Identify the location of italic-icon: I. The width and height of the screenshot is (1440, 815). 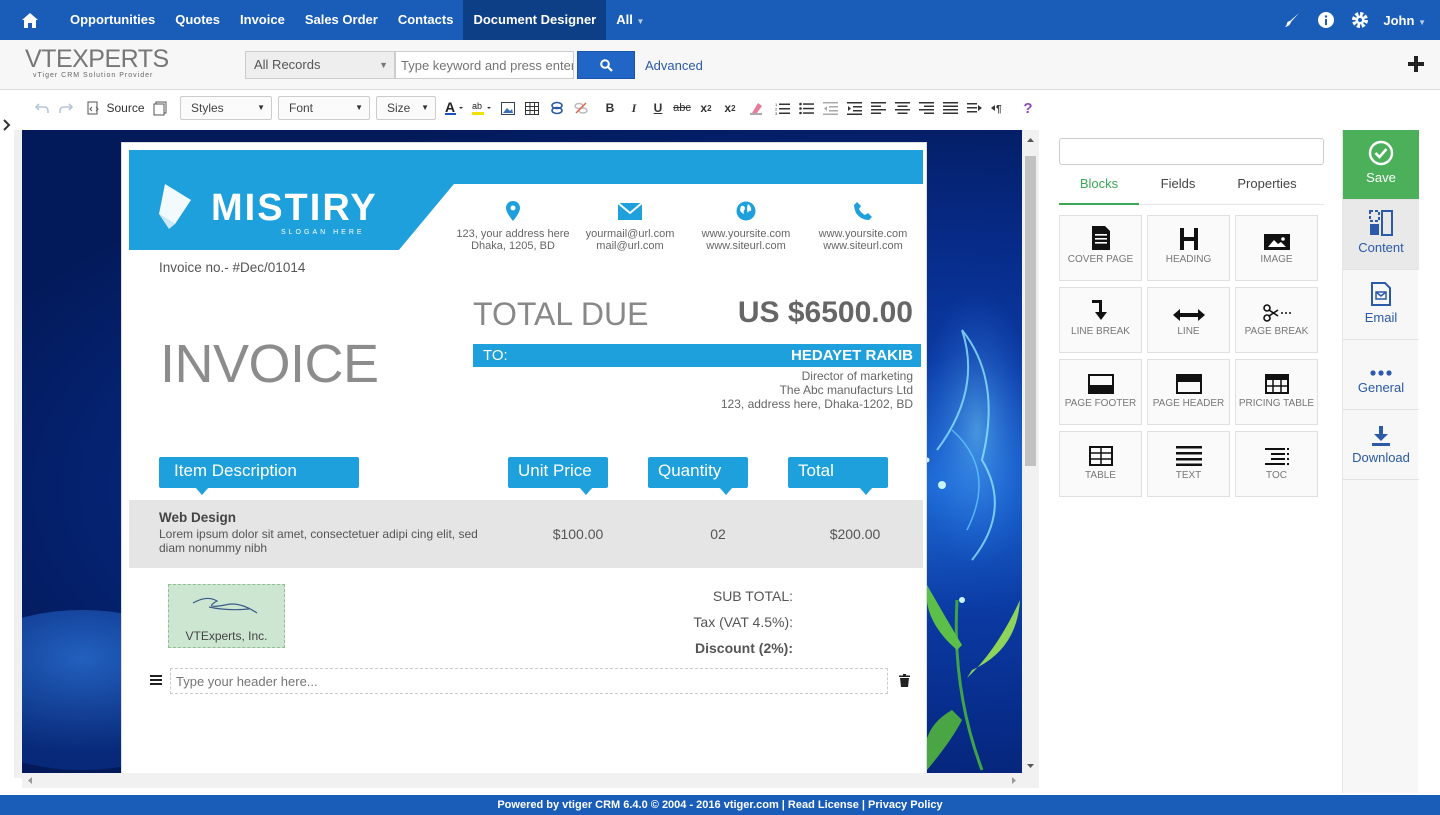
(634, 108).